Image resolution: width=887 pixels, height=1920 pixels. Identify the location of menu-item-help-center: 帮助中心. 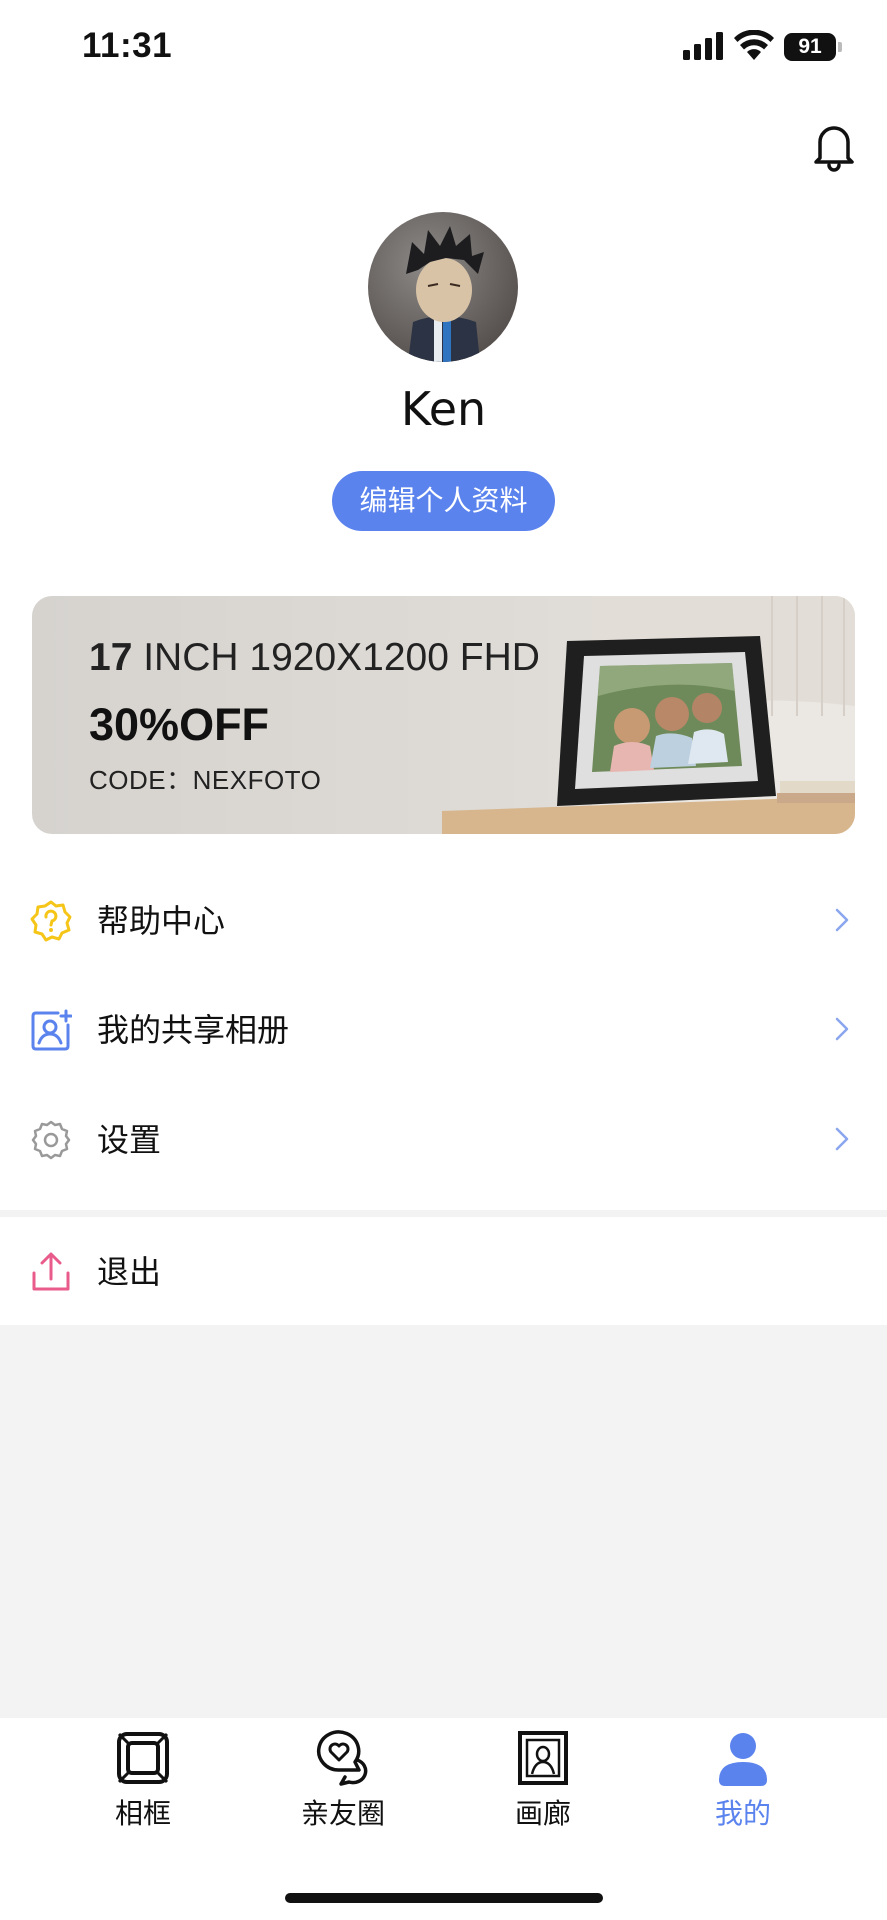
(443, 920).